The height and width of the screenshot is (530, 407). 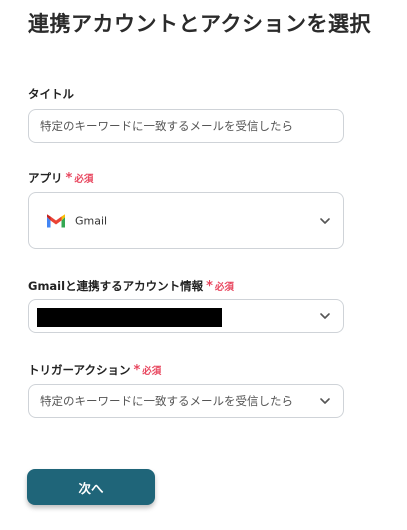 I want to click on trigger-select-value: 特定のキーワードに一致するメールを受信したら, so click(x=166, y=401).